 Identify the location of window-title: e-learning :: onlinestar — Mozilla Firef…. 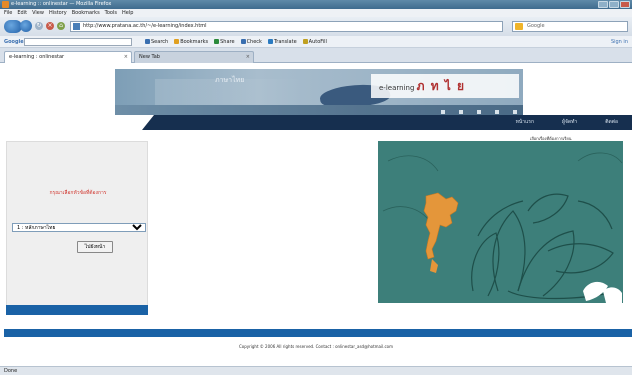
(61, 4).